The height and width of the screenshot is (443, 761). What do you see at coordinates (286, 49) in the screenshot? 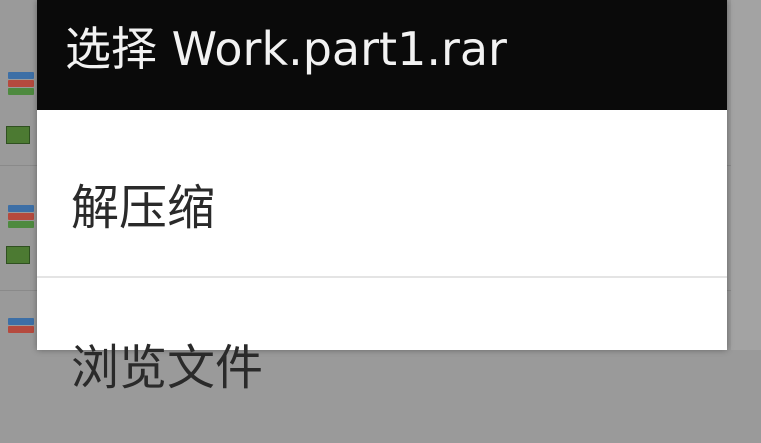
I see `dialog-title: 选择 Work.part1.rar` at bounding box center [286, 49].